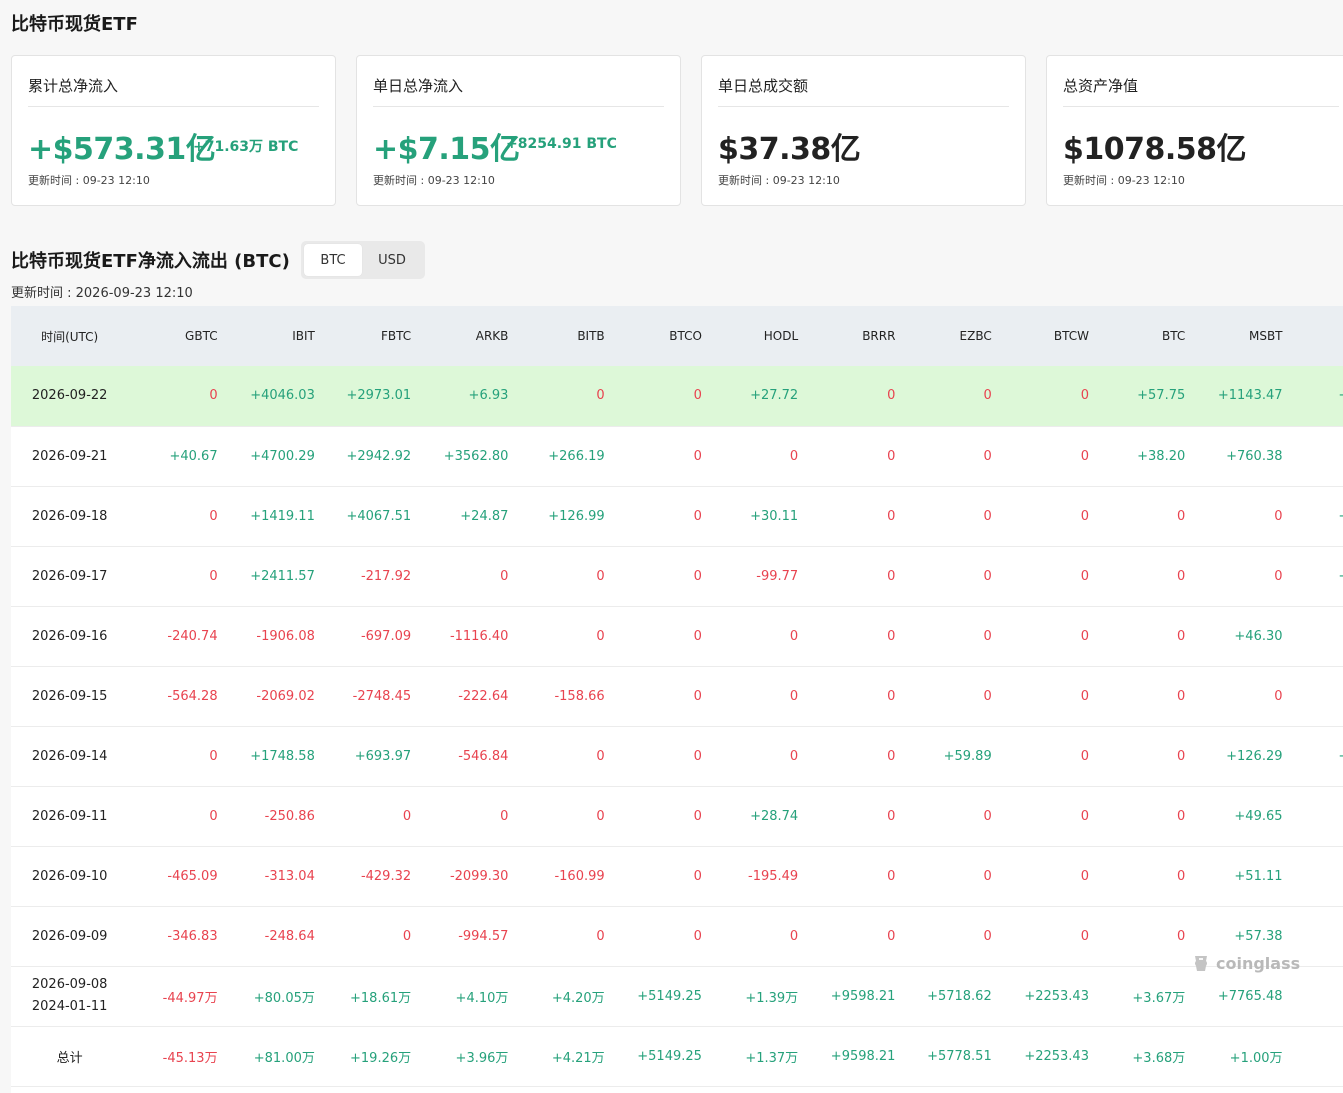 Image resolution: width=1343 pixels, height=1093 pixels. Describe the element at coordinates (274, 996) in the screenshot. I see `flow-cell: +80.05万` at that location.